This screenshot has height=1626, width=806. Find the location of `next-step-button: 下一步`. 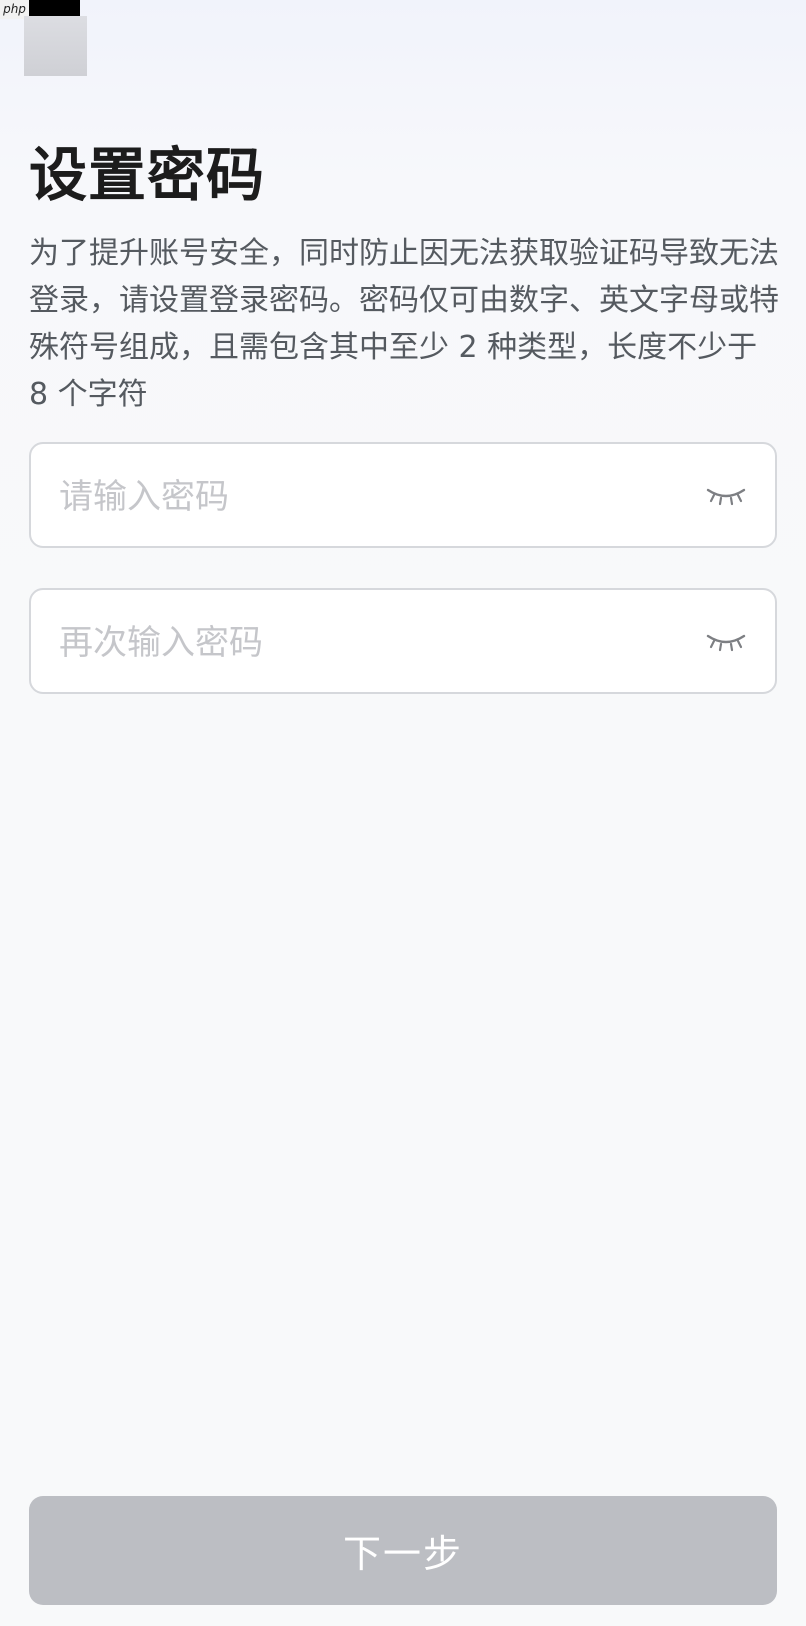

next-step-button: 下一步 is located at coordinates (403, 1550).